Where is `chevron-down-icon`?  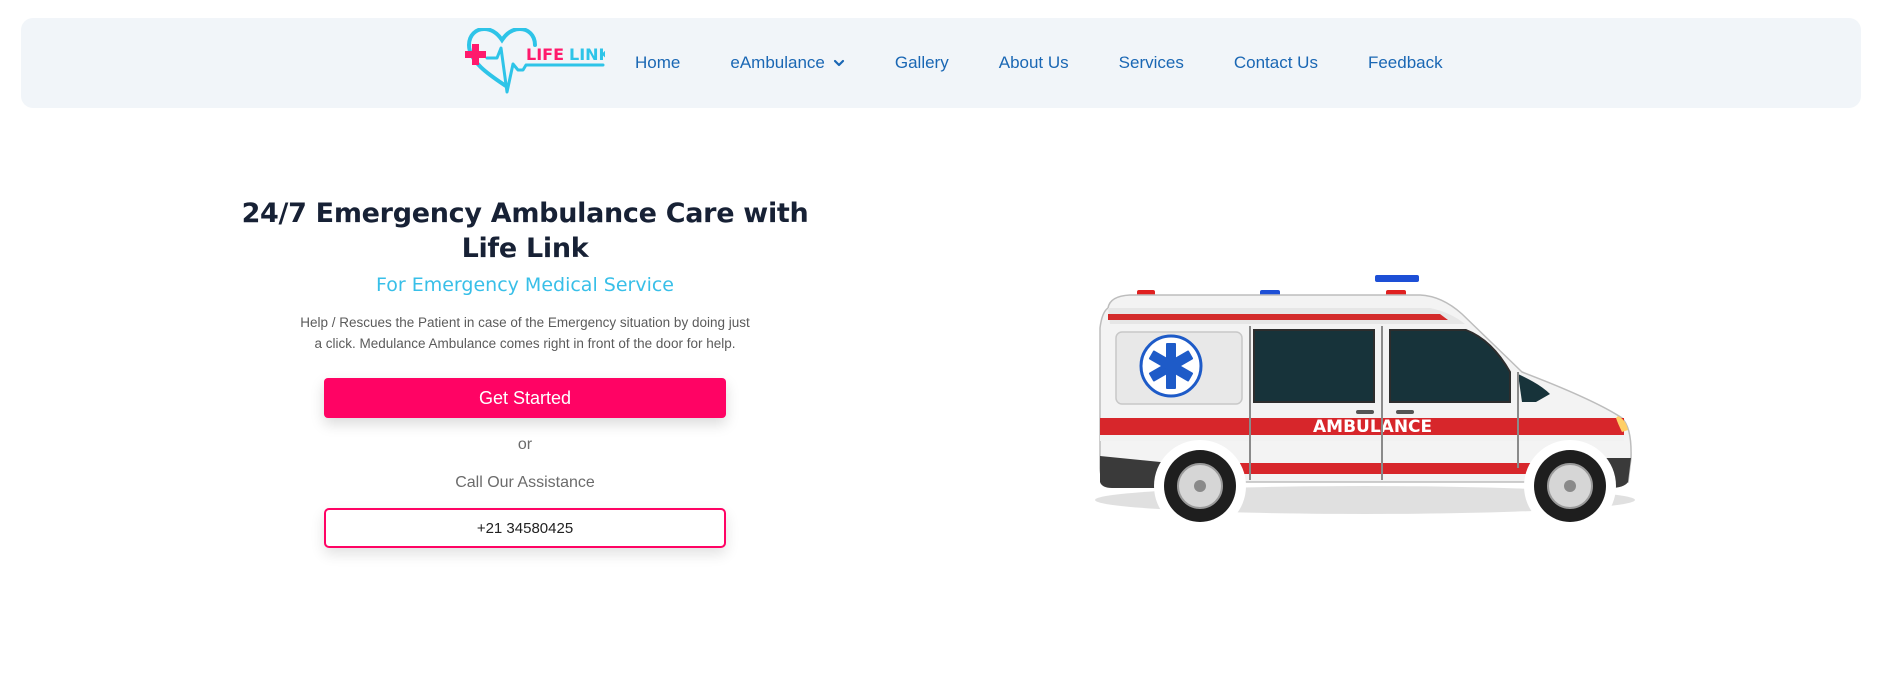 chevron-down-icon is located at coordinates (838, 63).